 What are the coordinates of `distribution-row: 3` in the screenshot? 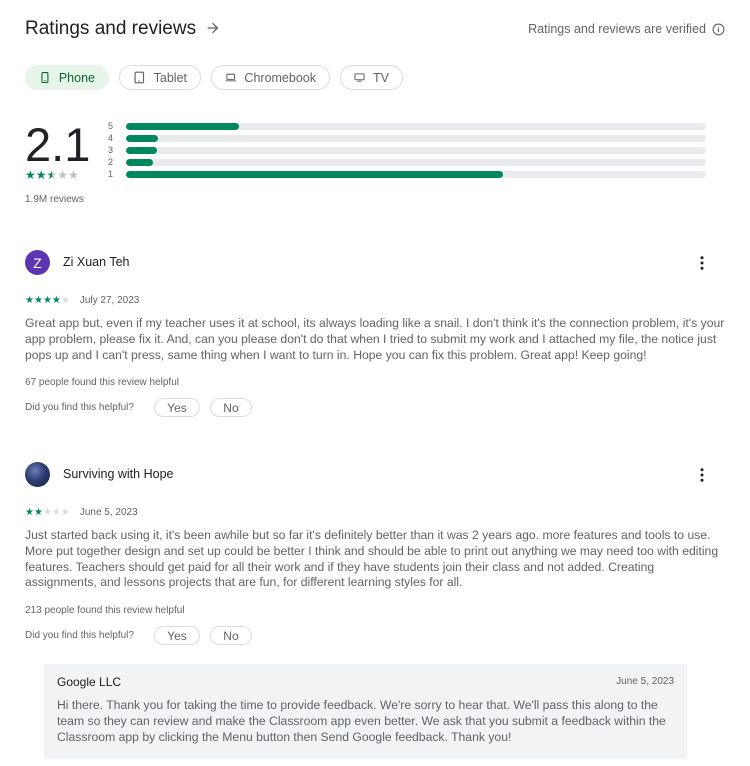 It's located at (408, 150).